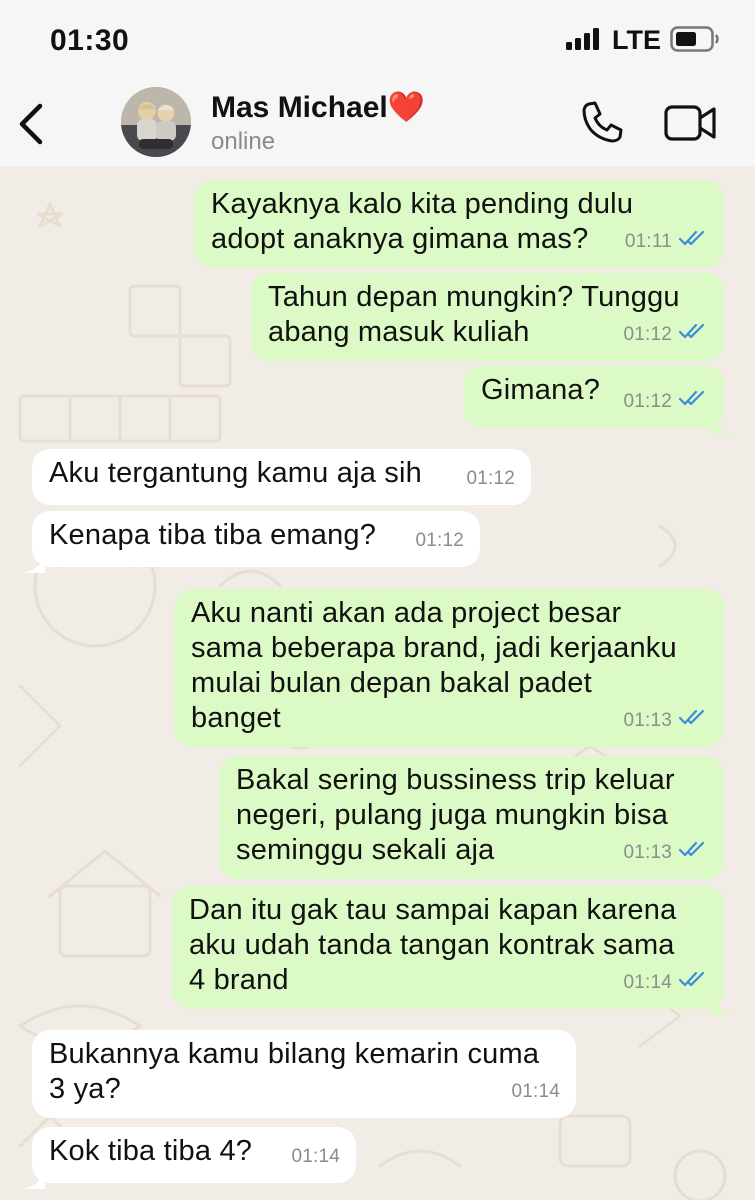  I want to click on message-text: Bukannya kamu bilang kemarin cuma 3 ya?, so click(304, 1072).